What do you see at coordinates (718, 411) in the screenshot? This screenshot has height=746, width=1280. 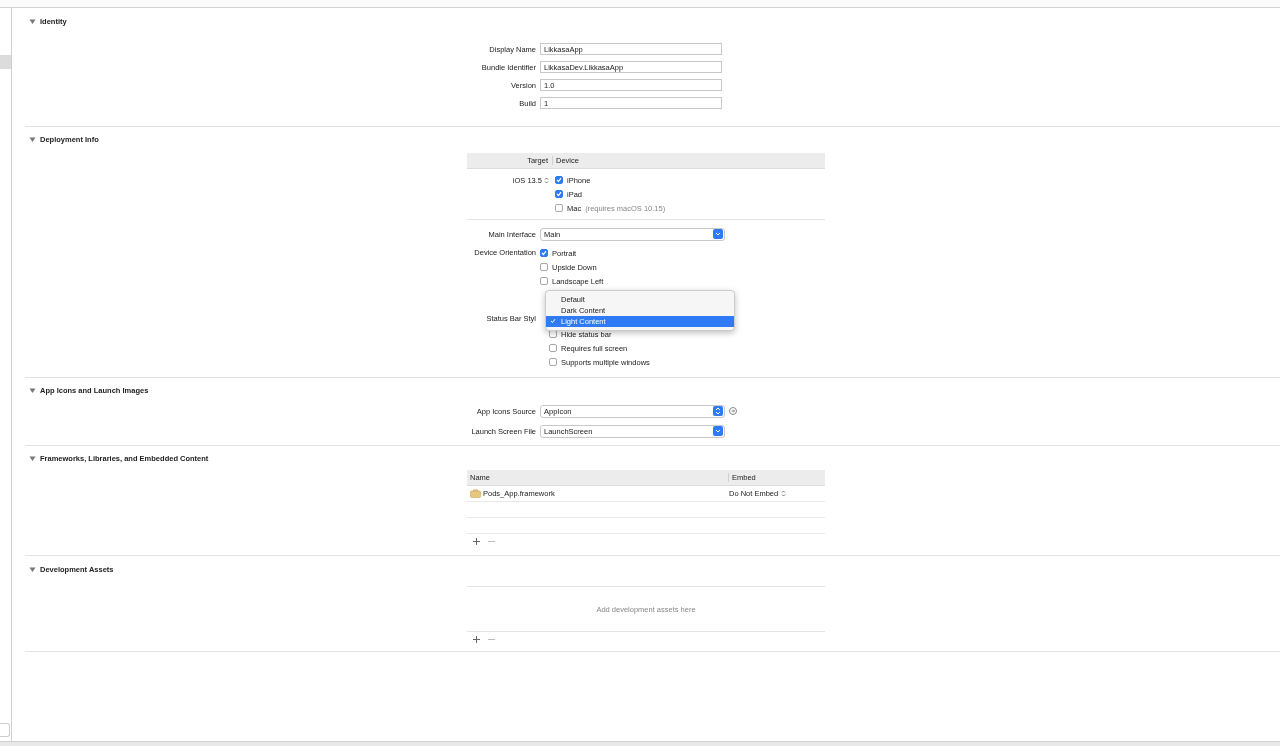 I see `up-down-arrows-icon` at bounding box center [718, 411].